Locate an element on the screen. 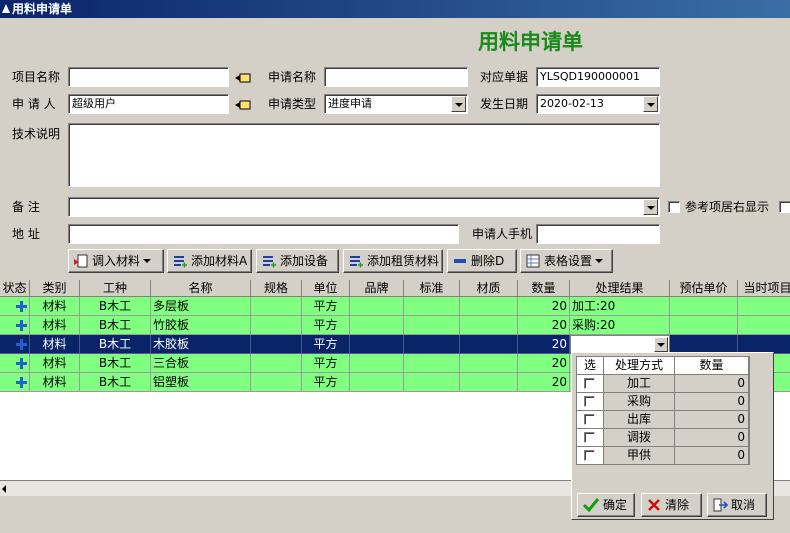  phone-input is located at coordinates (598, 234).